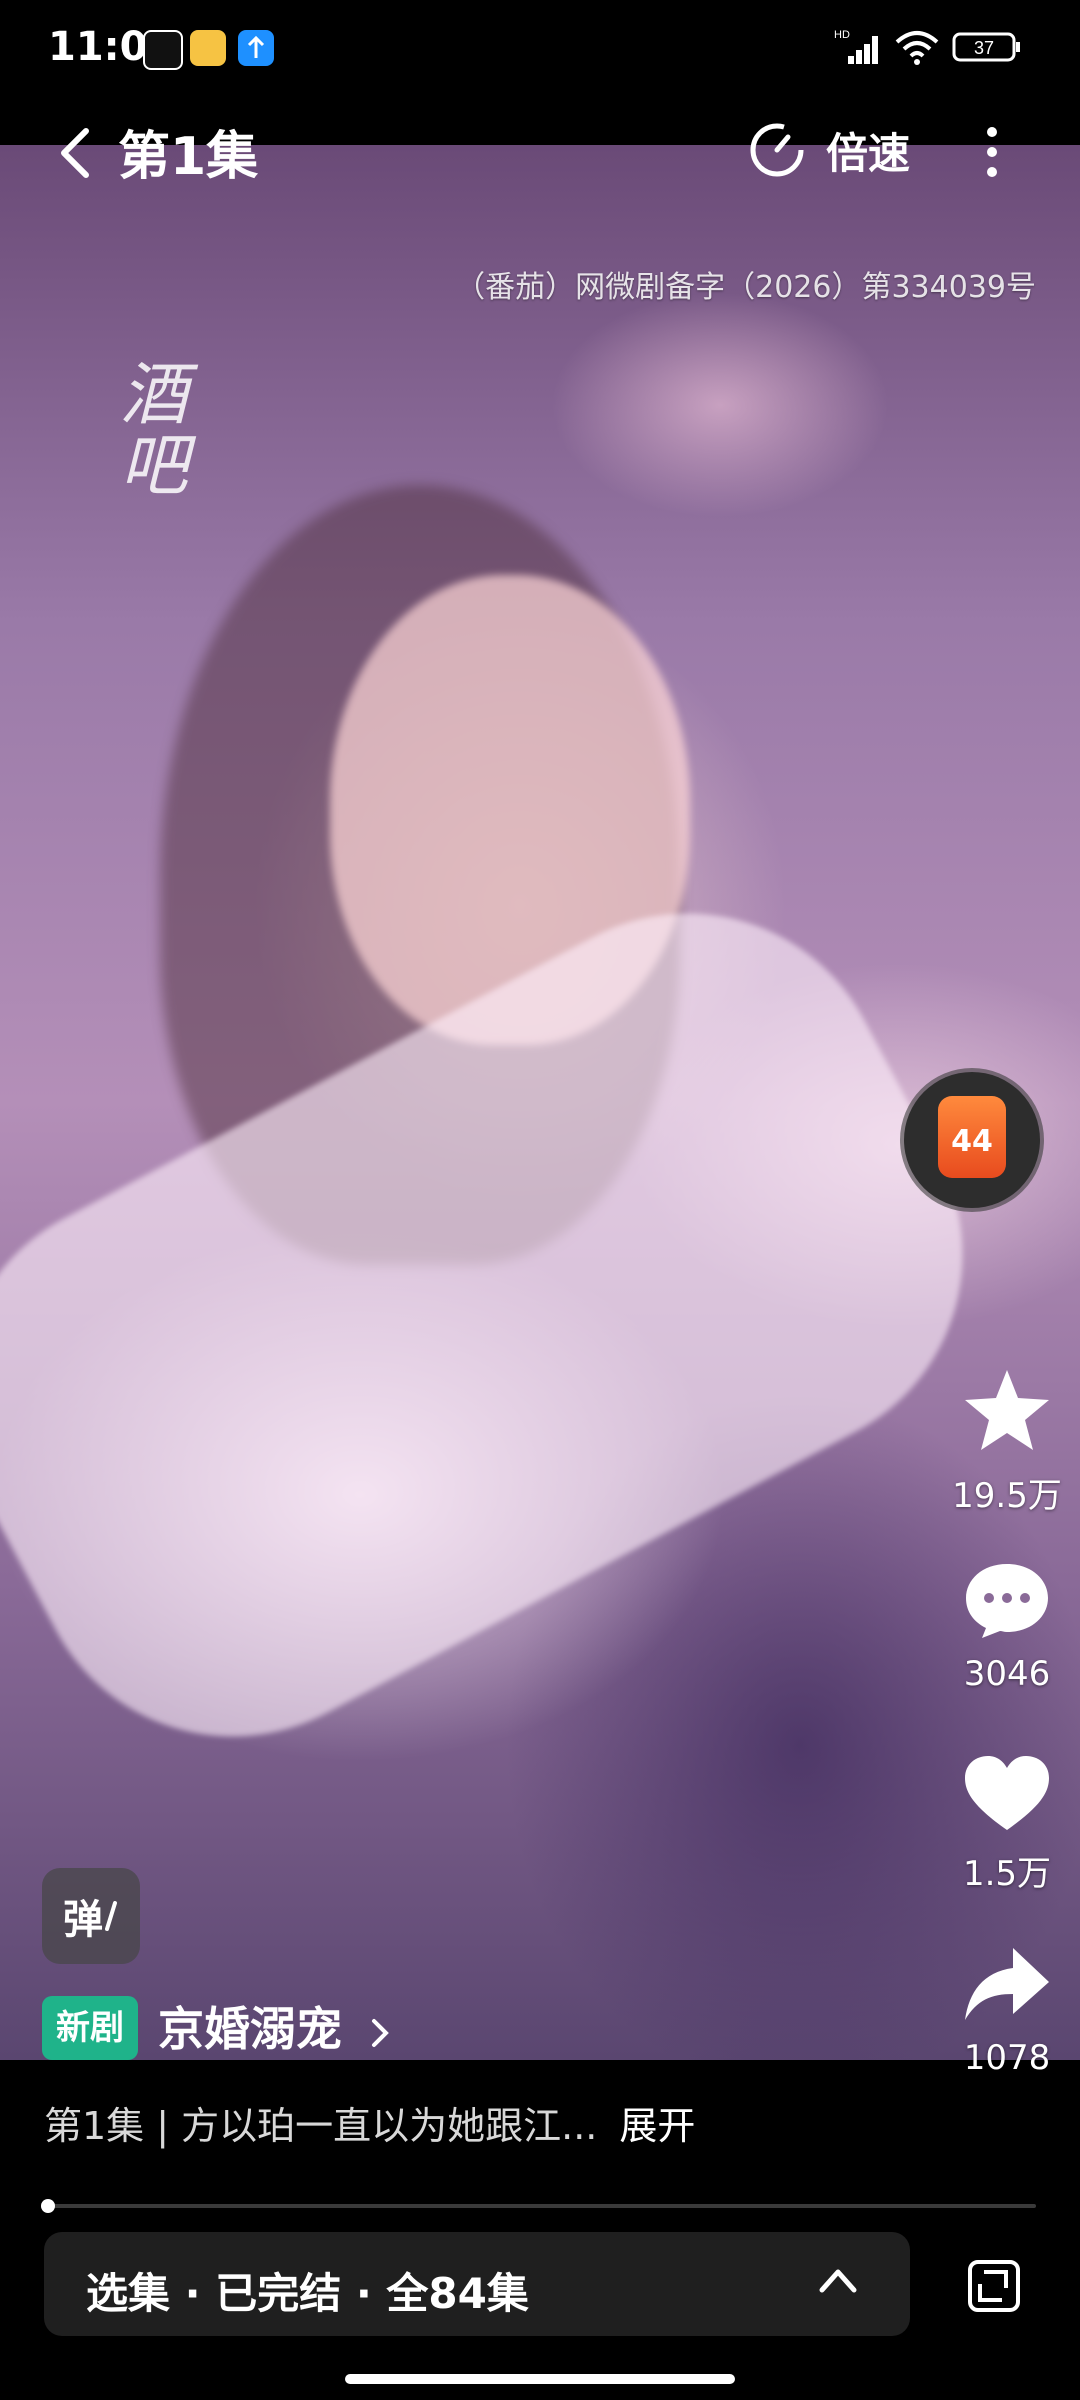  Describe the element at coordinates (984, 48) in the screenshot. I see `battery-level: 37` at that location.